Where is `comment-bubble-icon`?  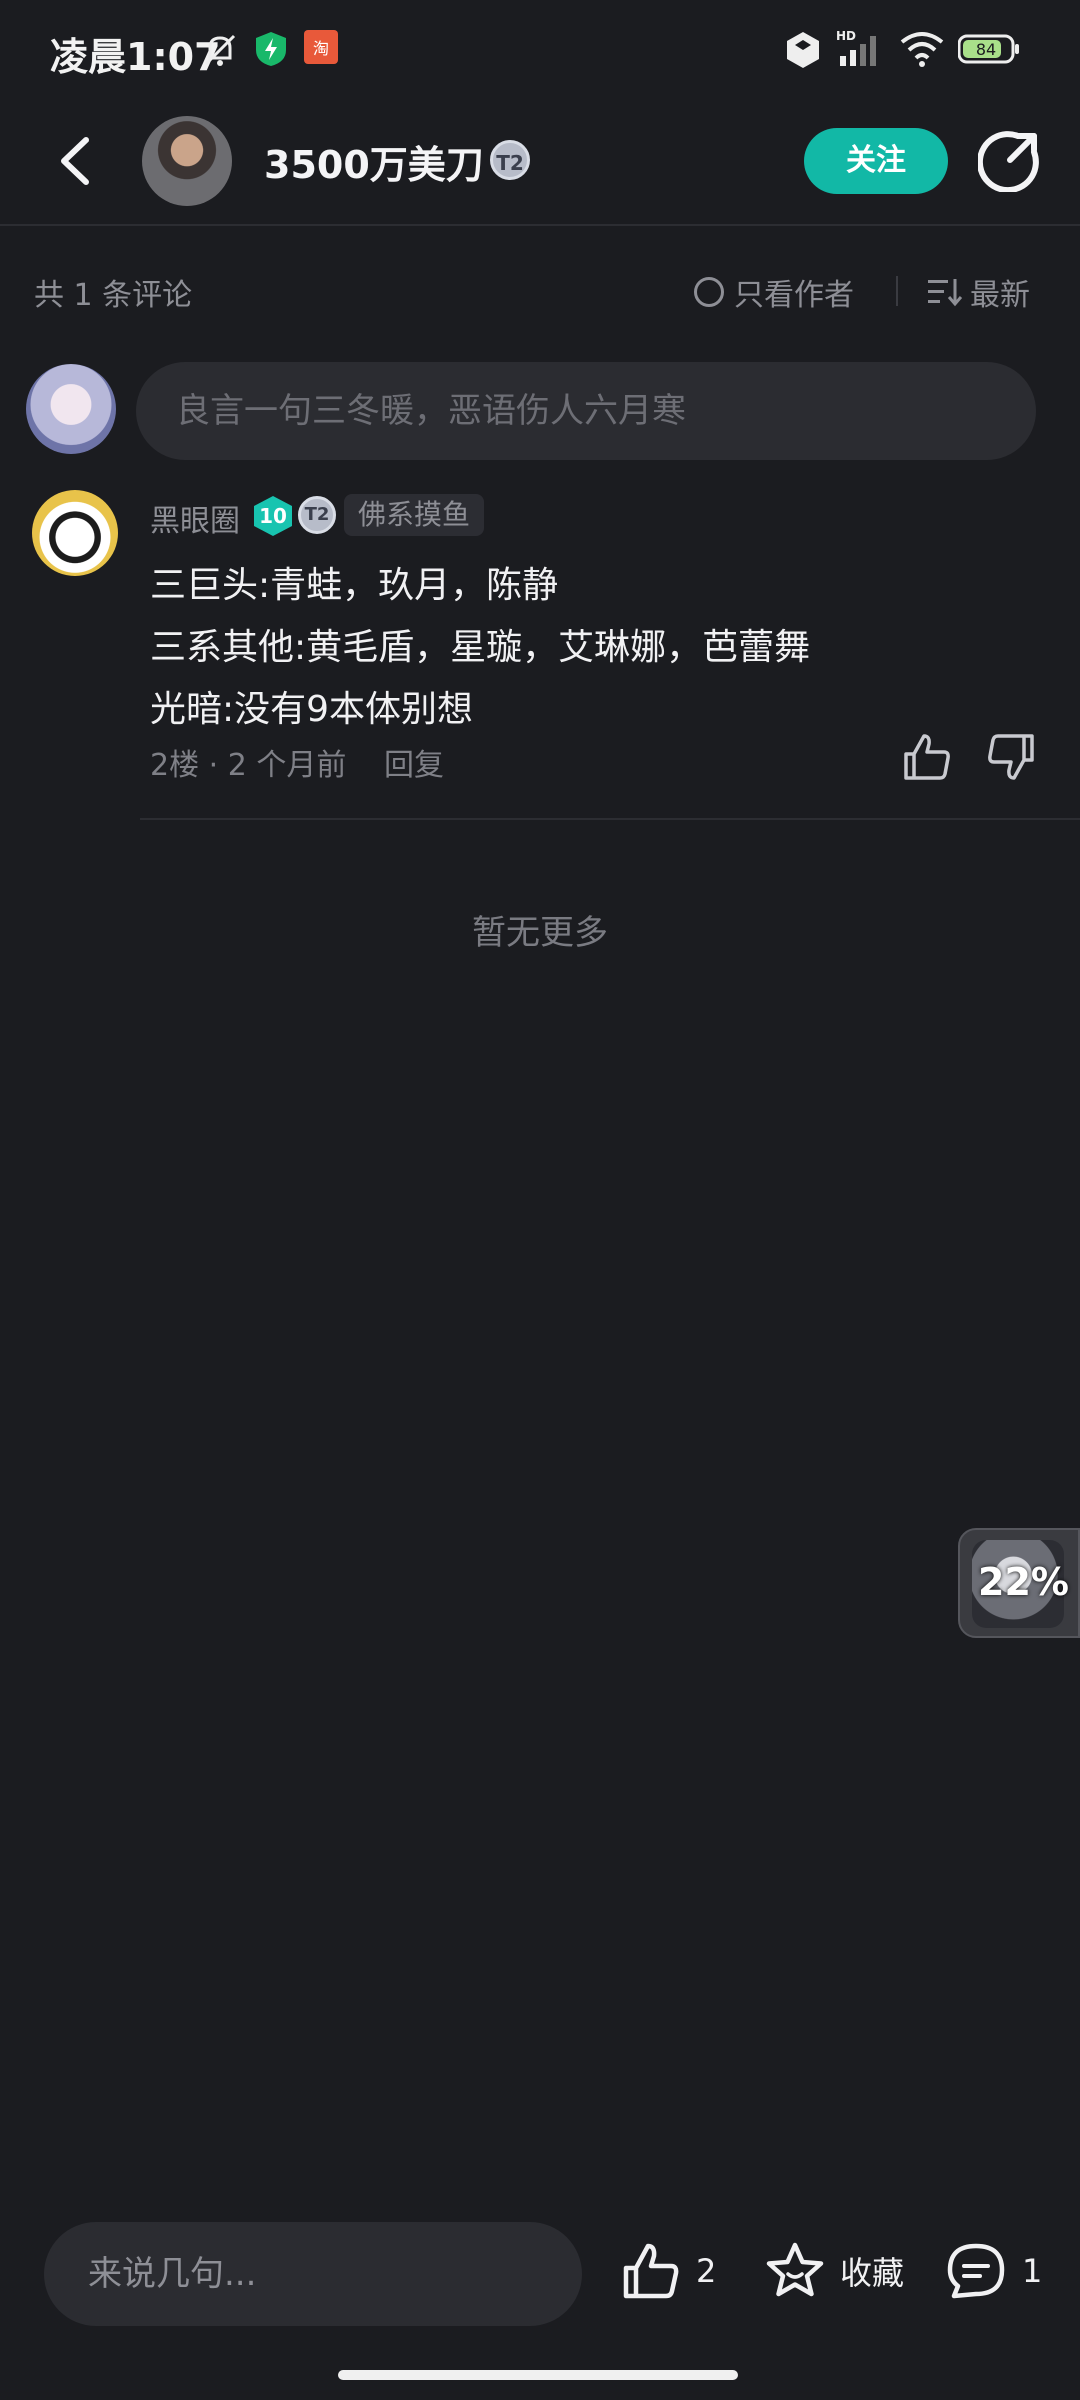
comment-bubble-icon is located at coordinates (976, 2271).